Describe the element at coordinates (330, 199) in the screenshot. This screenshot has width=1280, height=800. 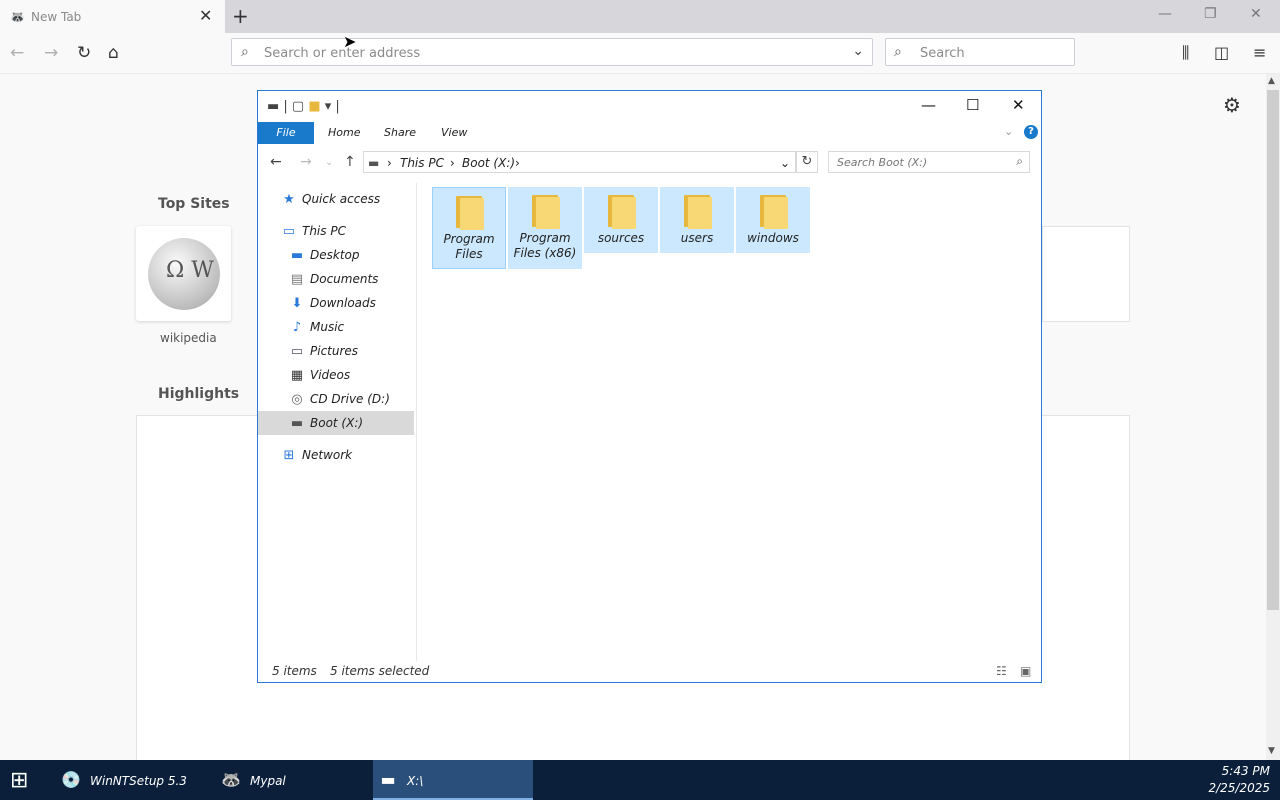
I see `nav-quick-access: ★ Quick access` at that location.